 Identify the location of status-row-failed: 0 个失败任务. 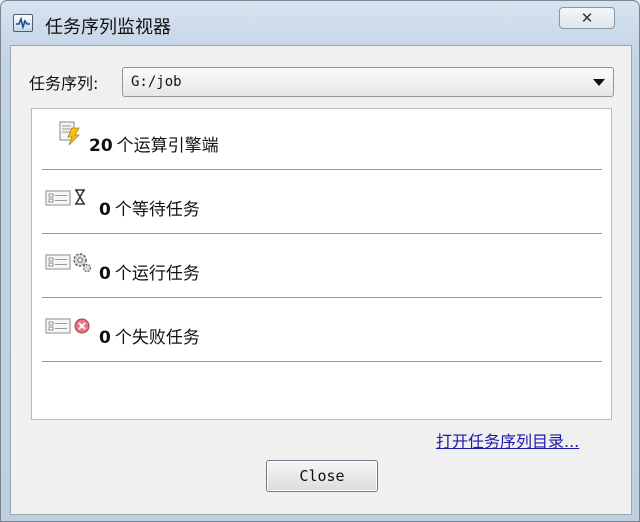
(322, 333).